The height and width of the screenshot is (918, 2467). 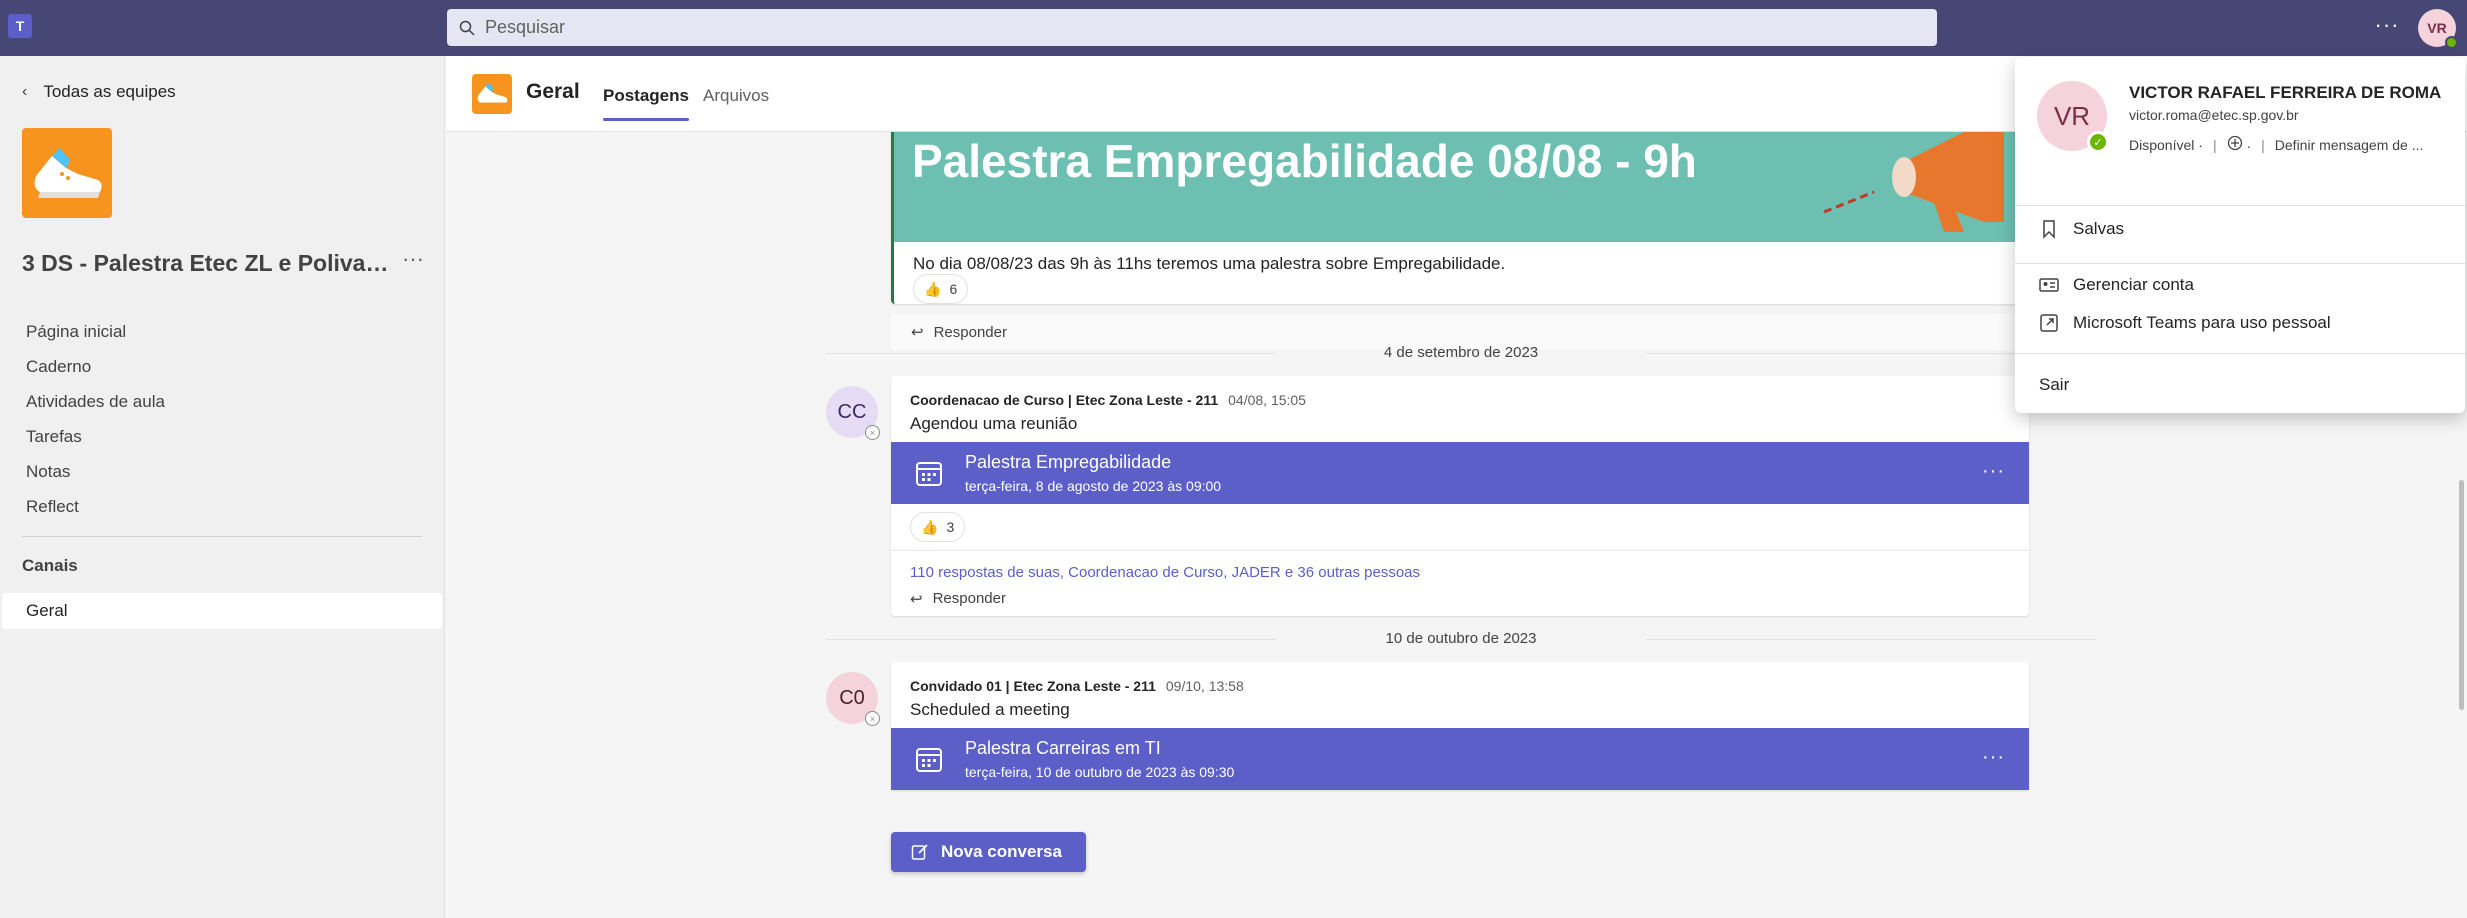 I want to click on channel-item-general: Geral, so click(x=222, y=611).